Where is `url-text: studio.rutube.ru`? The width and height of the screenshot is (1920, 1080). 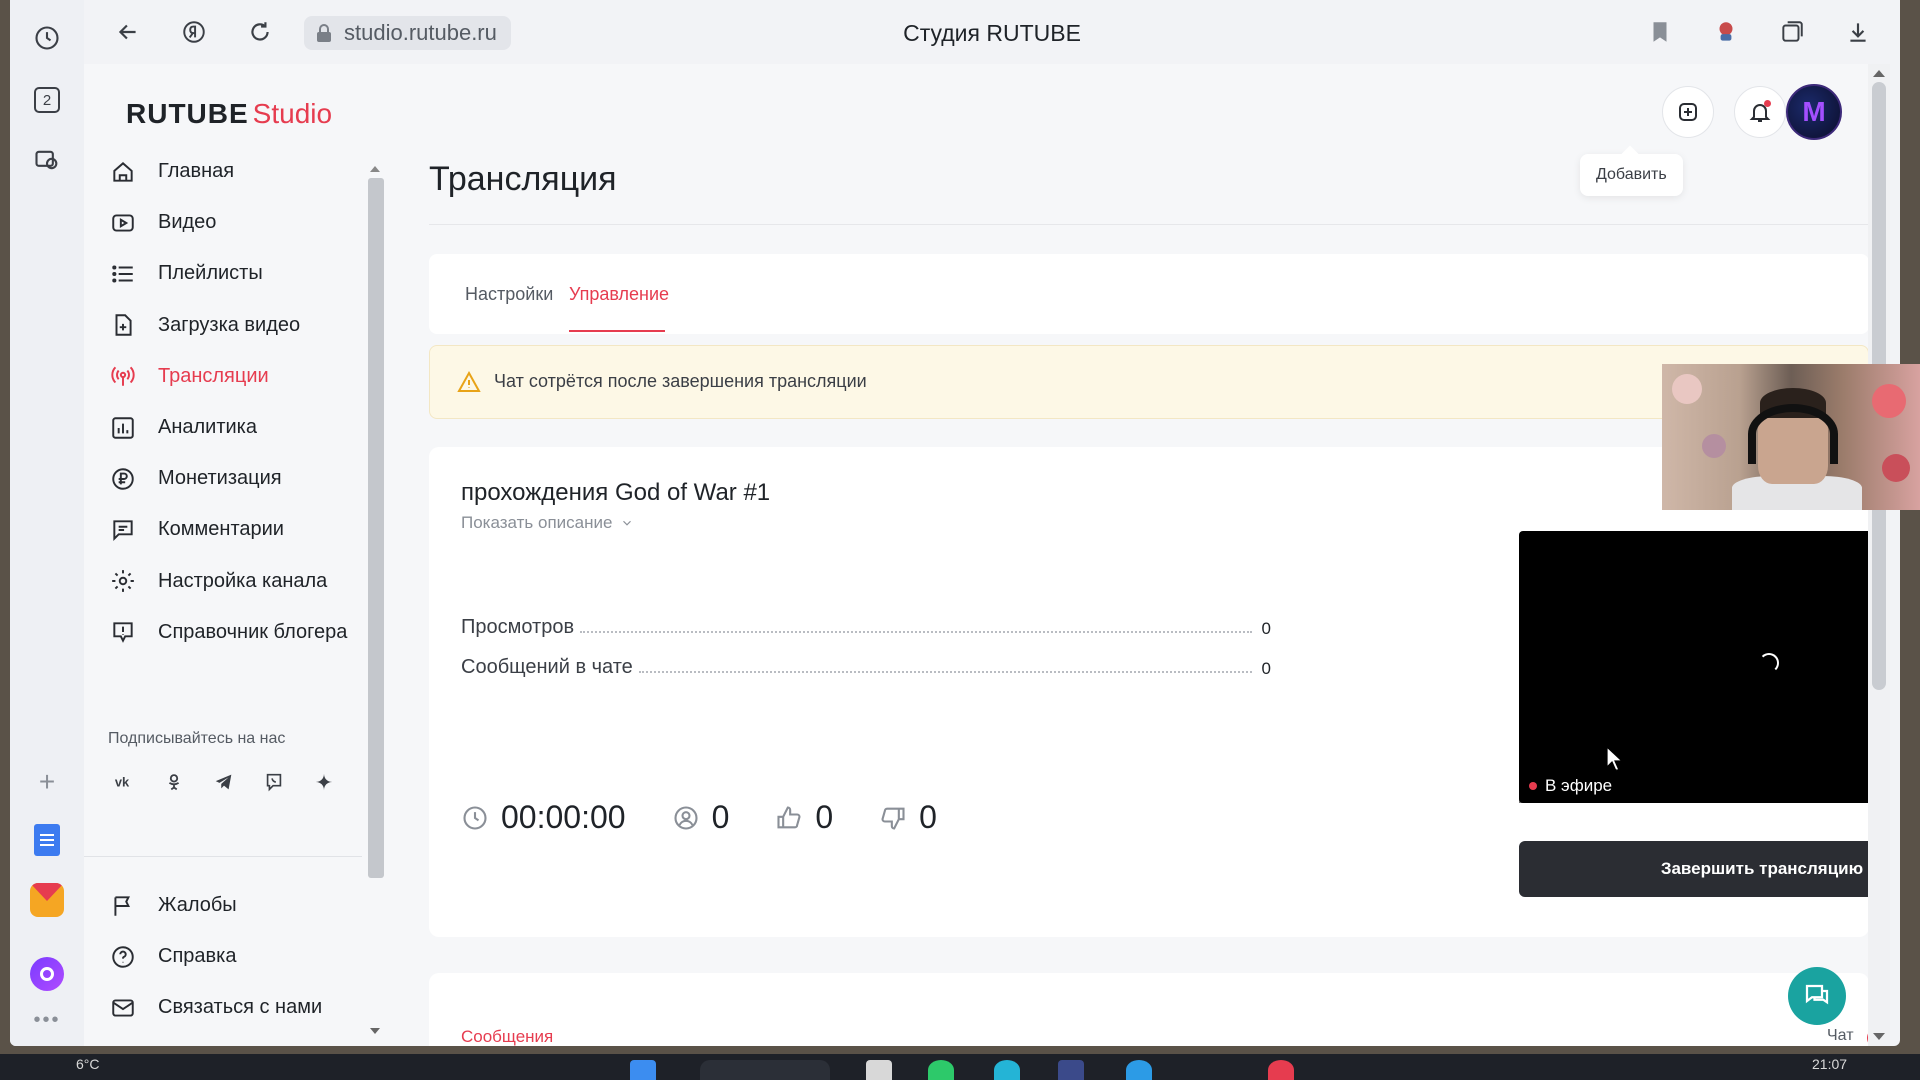
url-text: studio.rutube.ru is located at coordinates (420, 32).